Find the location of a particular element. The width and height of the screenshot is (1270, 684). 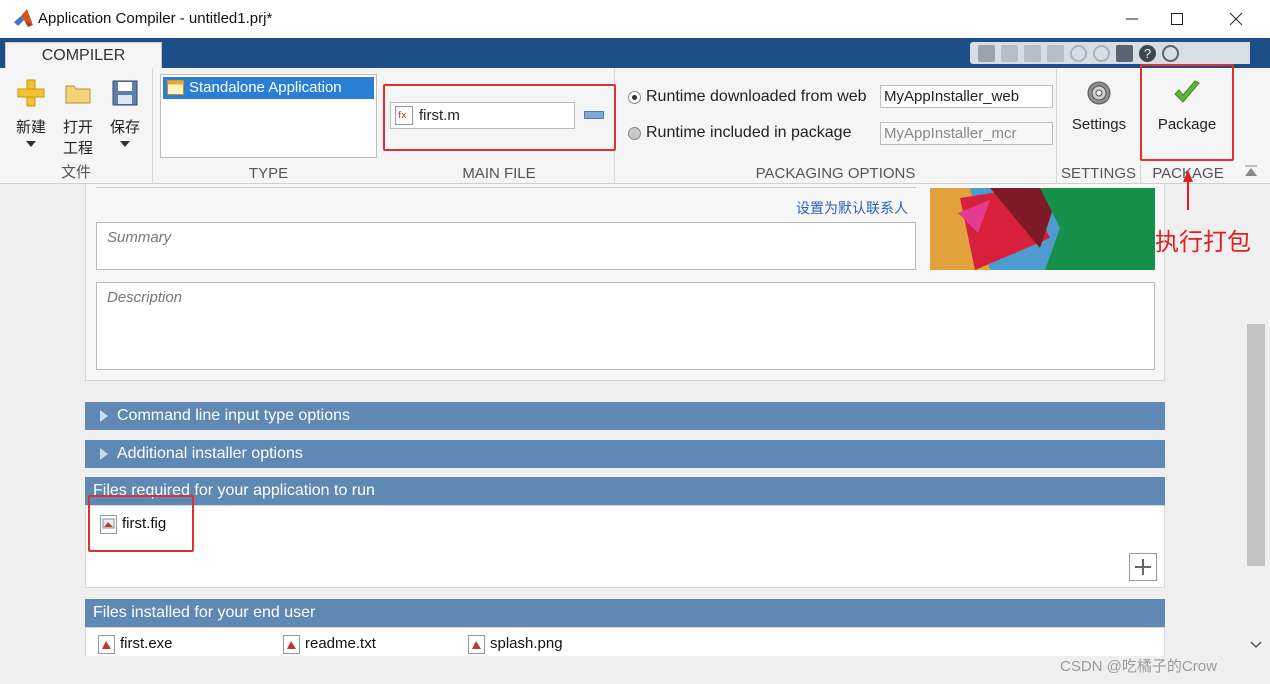

settings-button: Settings is located at coordinates (1099, 105).